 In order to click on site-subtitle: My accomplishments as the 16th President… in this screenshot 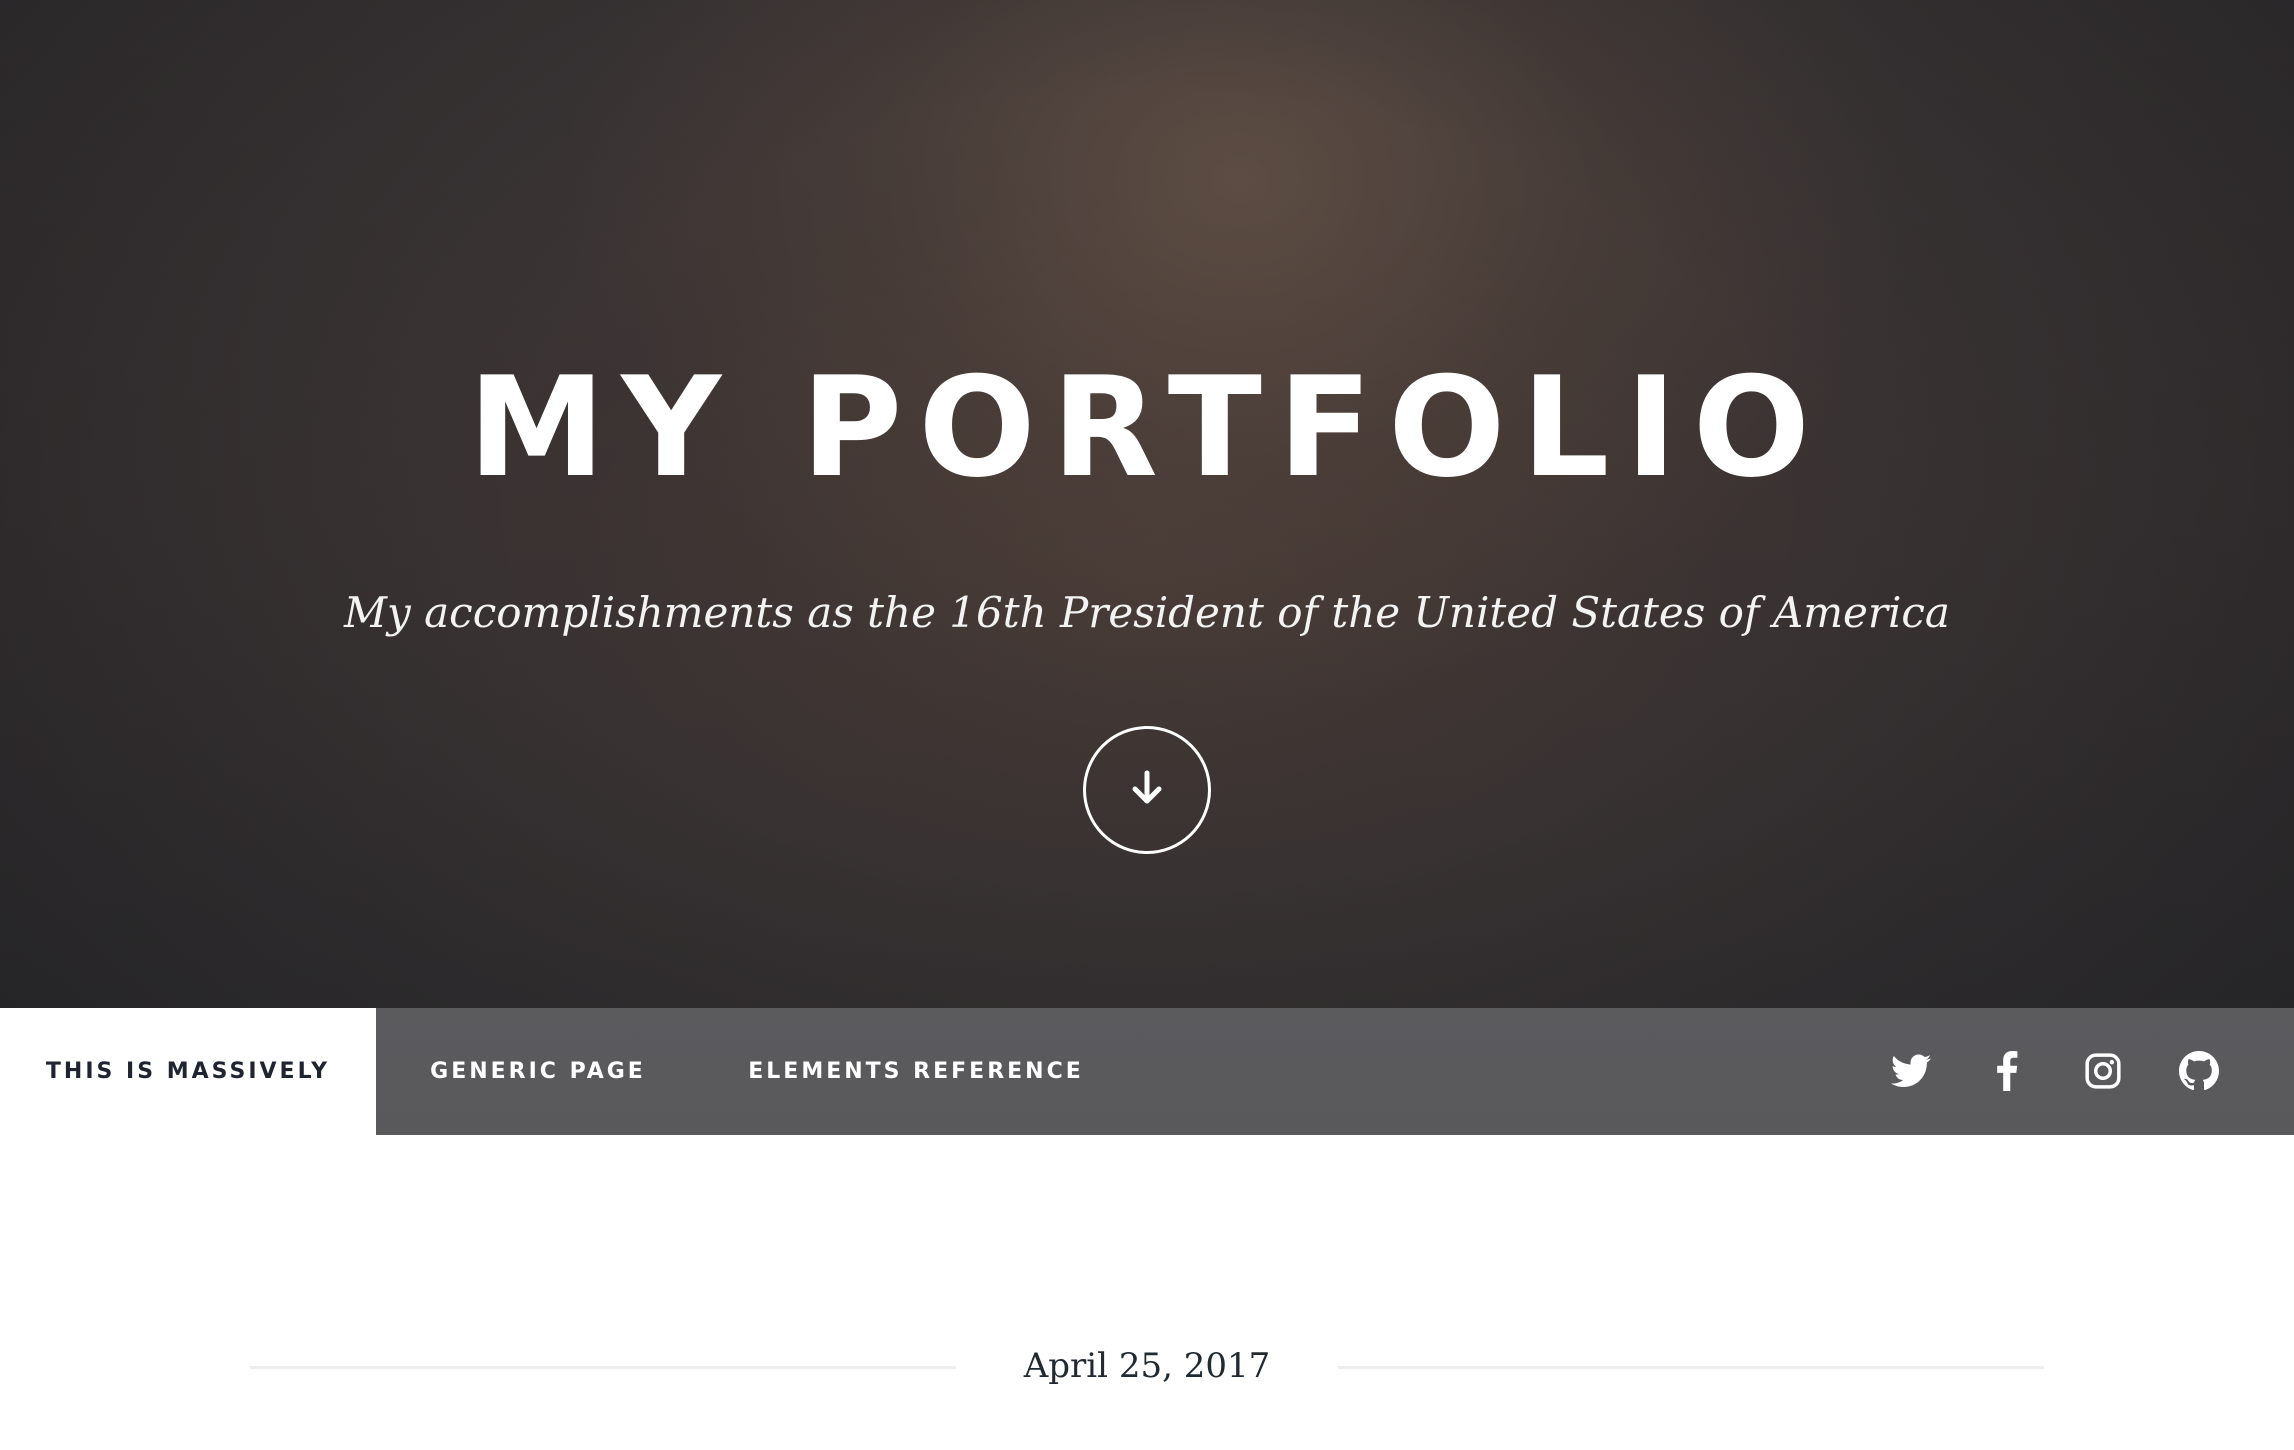, I will do `click(1147, 612)`.